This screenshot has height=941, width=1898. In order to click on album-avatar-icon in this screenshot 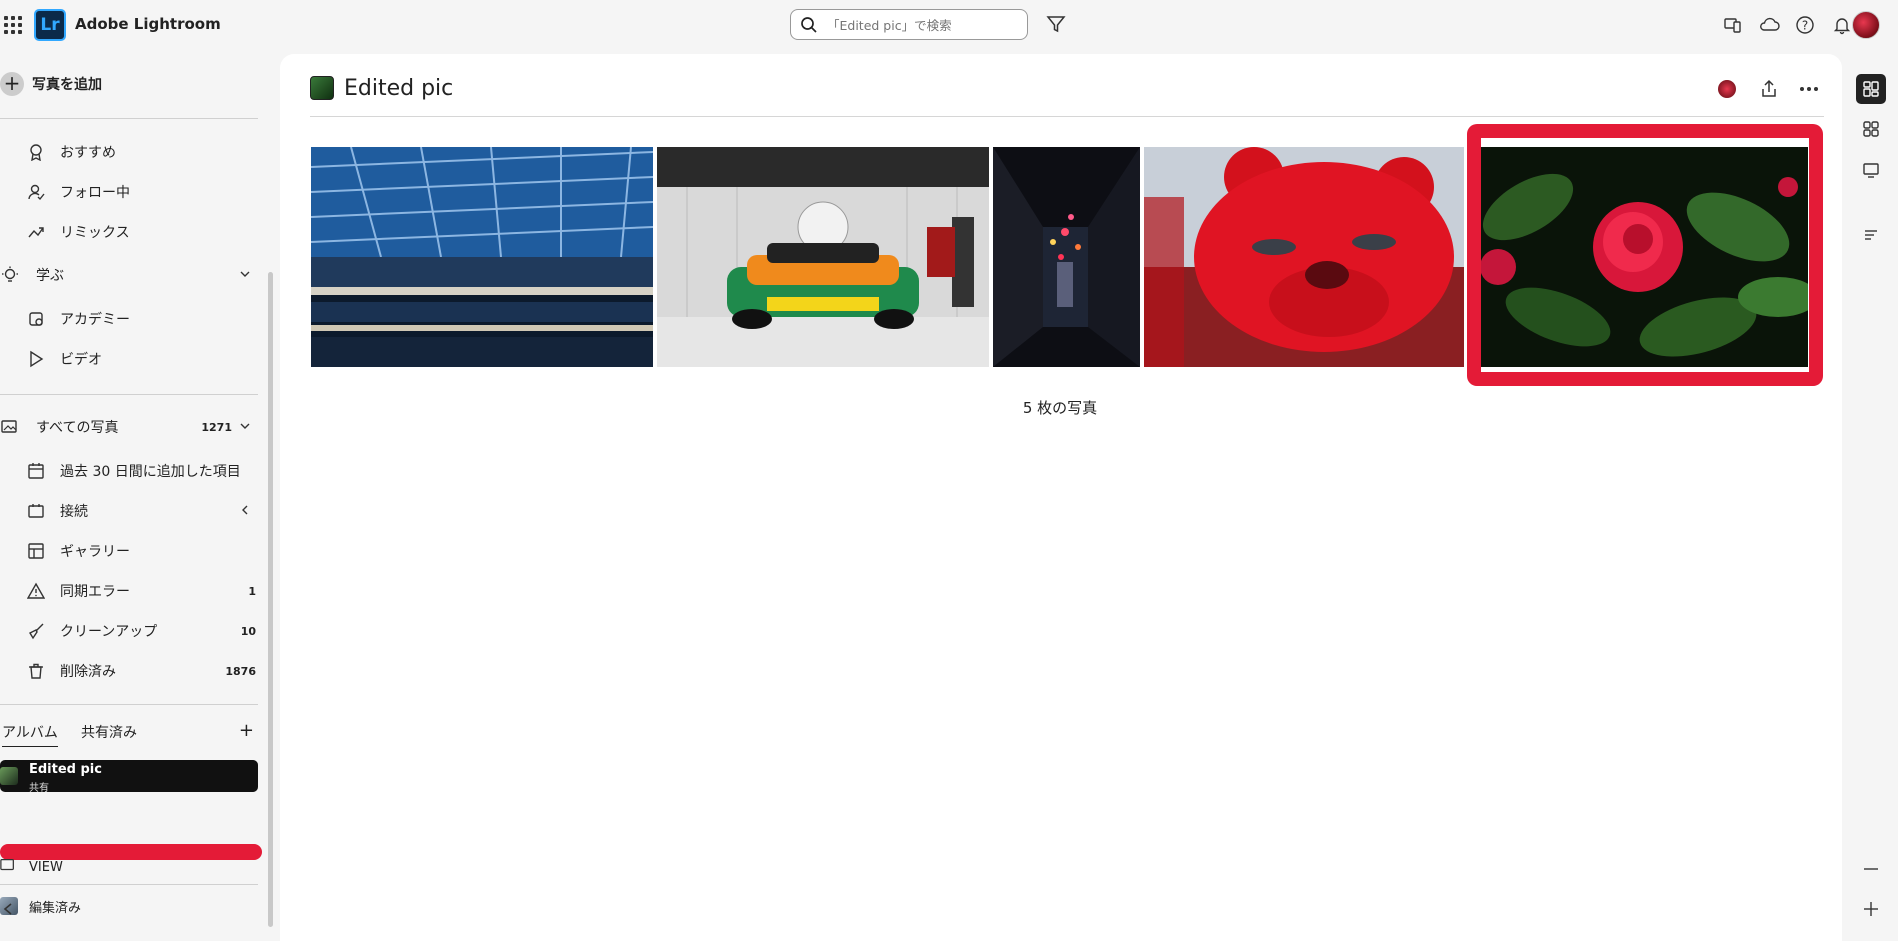, I will do `click(1727, 89)`.